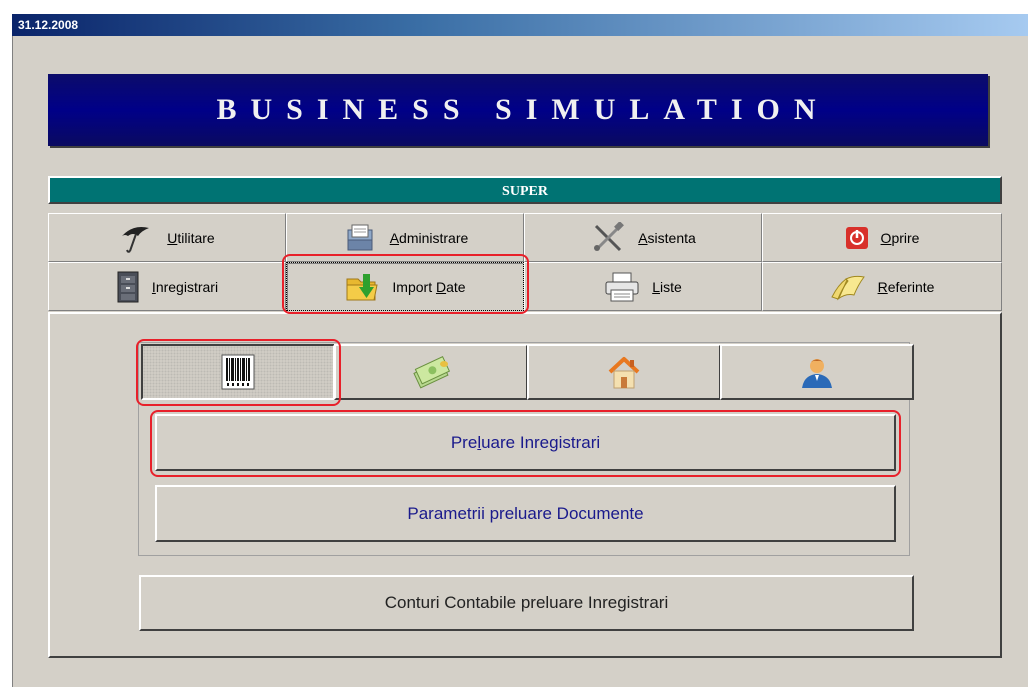 The width and height of the screenshot is (1028, 687). I want to click on power-icon, so click(856, 237).